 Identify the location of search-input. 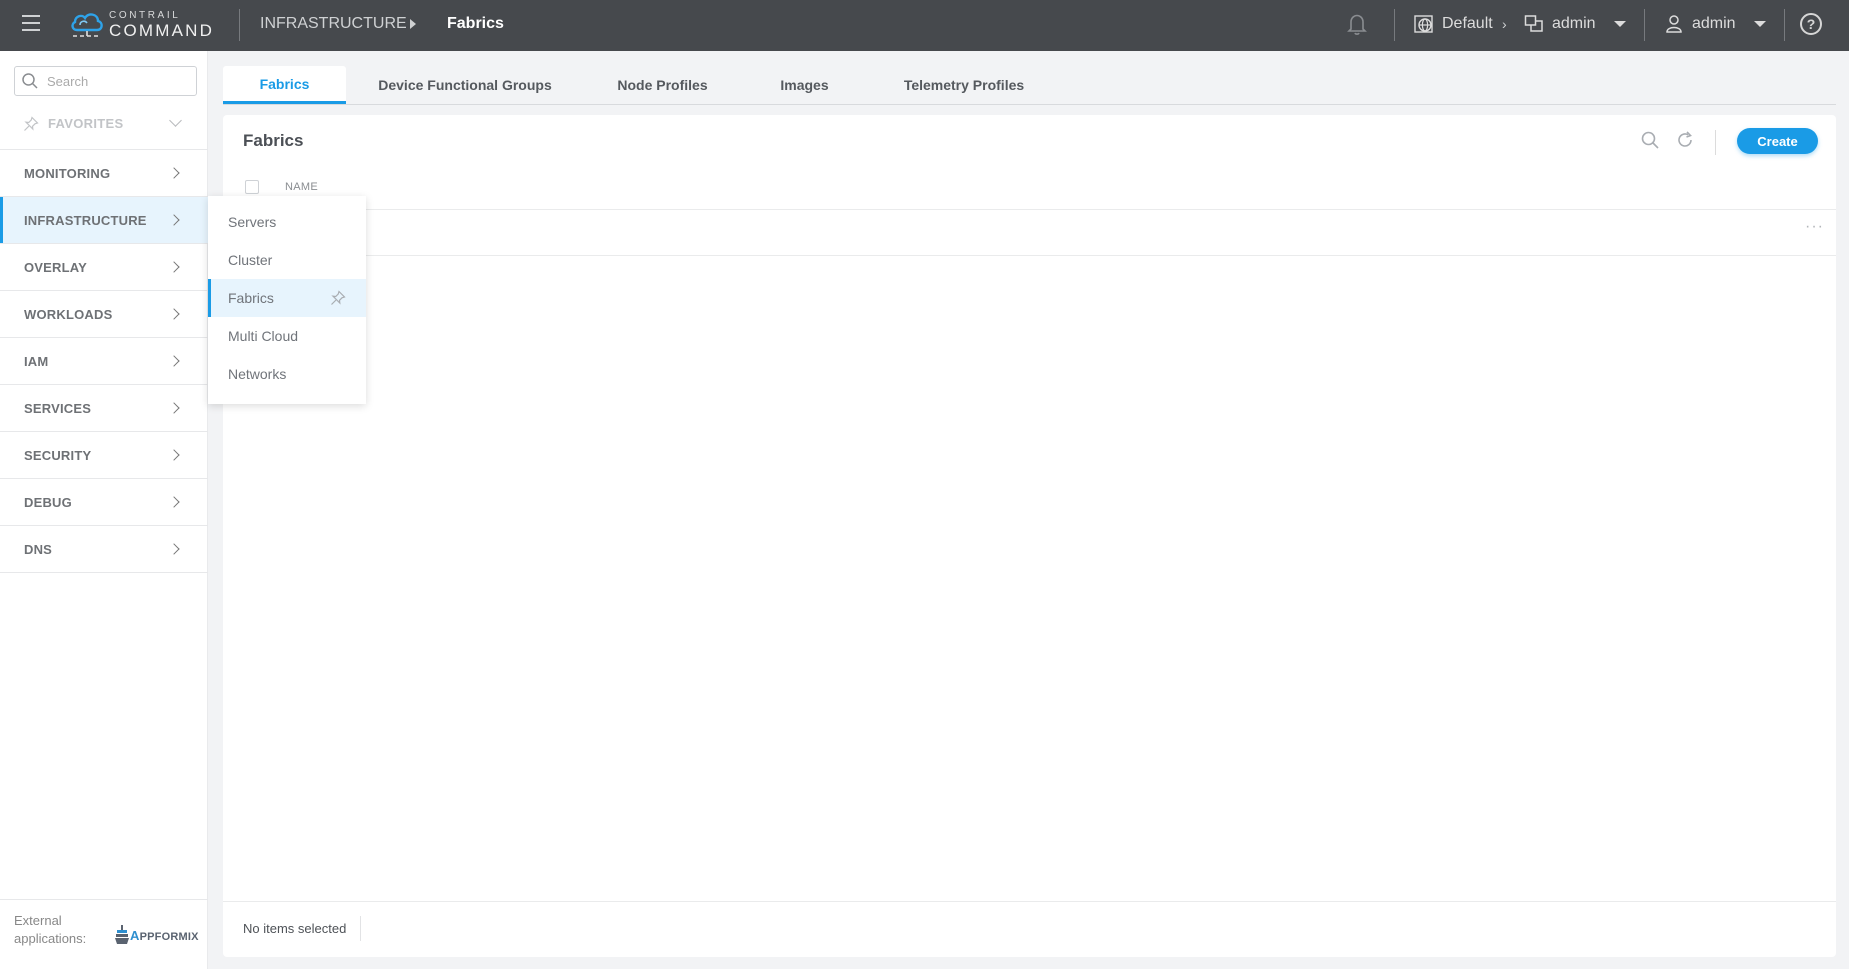
(117, 81).